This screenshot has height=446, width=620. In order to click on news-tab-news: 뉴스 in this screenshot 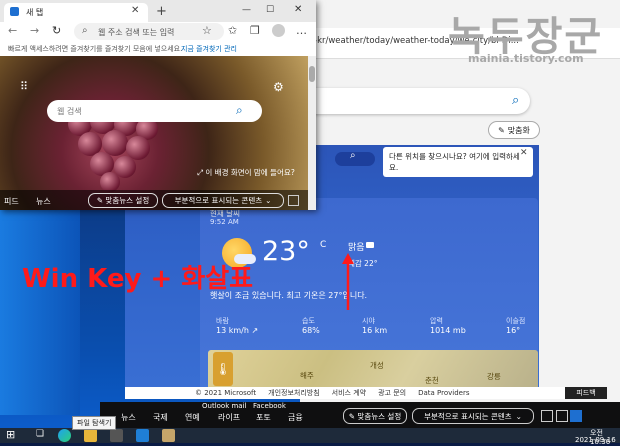, I will do `click(128, 417)`.